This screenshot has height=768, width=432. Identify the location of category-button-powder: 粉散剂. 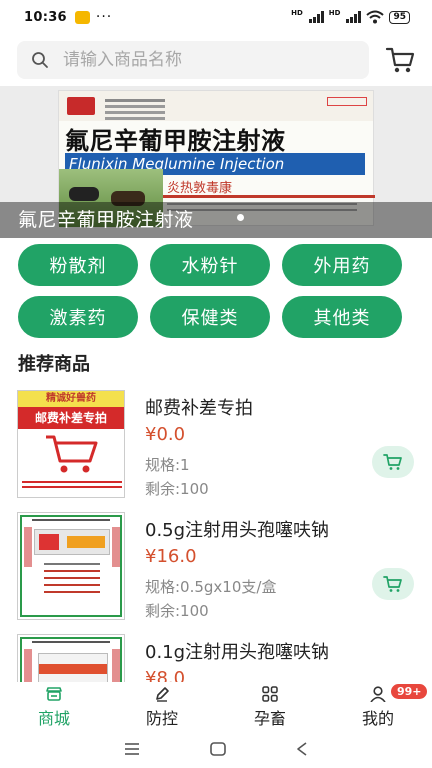
(78, 265).